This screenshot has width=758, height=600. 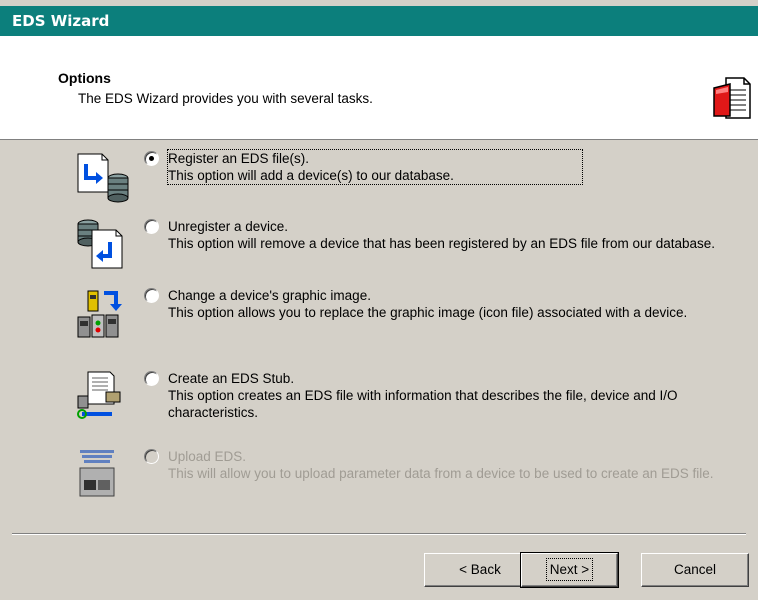 I want to click on cancel-button-label: Cancel, so click(x=695, y=569).